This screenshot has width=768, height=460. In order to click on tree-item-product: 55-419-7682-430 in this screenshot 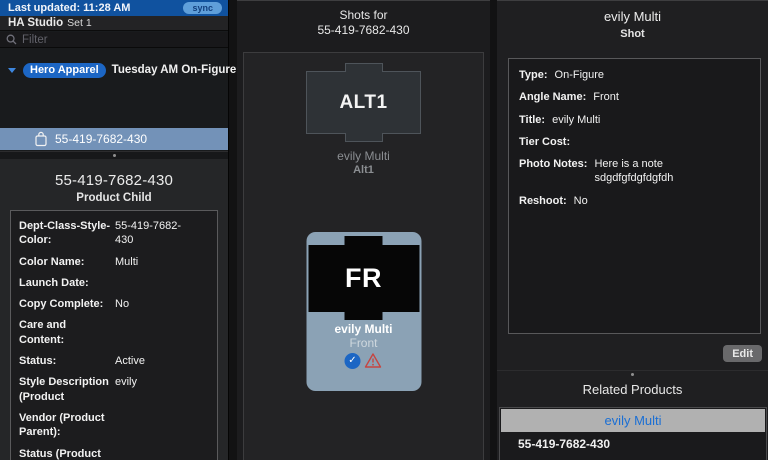, I will do `click(114, 139)`.